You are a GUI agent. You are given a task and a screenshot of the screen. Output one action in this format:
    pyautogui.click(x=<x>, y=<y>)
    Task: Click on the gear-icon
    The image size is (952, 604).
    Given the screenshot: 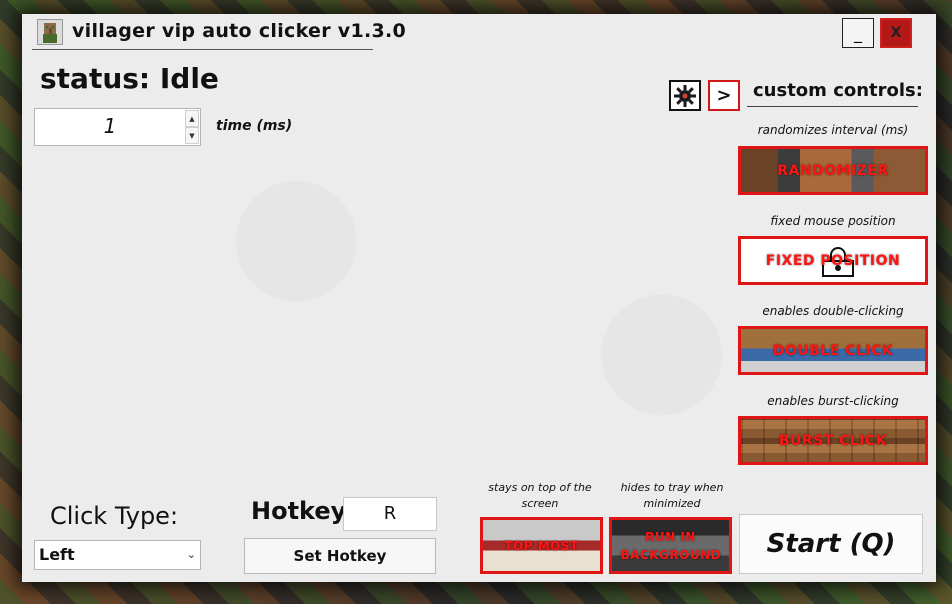 What is the action you would take?
    pyautogui.click(x=685, y=95)
    